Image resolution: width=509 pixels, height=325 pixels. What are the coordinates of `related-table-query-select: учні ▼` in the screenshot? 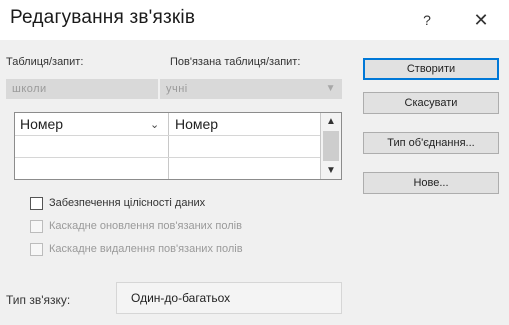 It's located at (251, 89).